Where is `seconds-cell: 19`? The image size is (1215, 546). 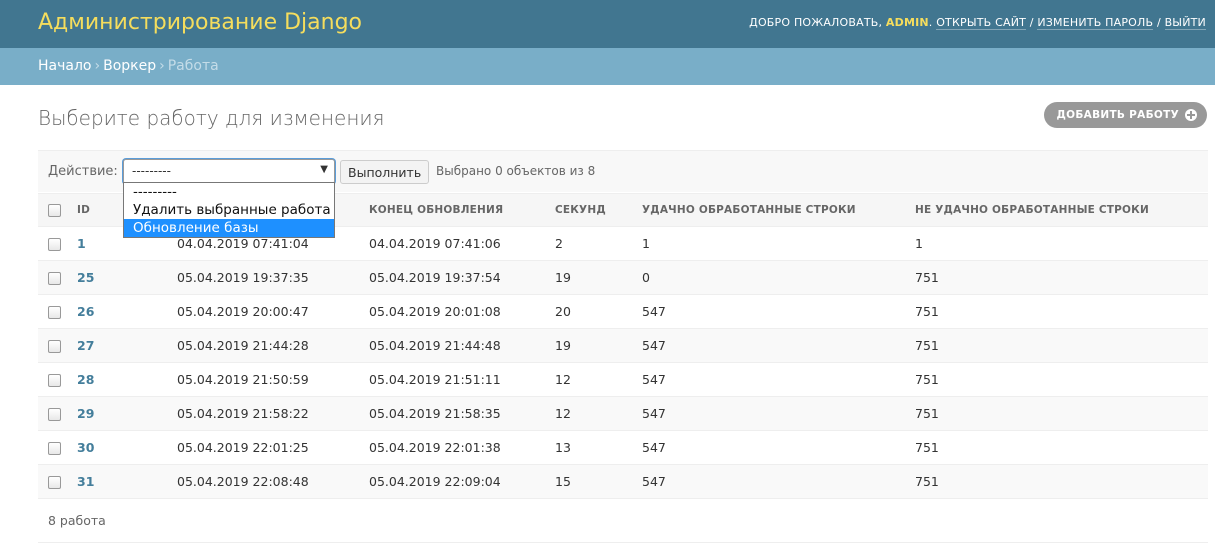 seconds-cell: 19 is located at coordinates (597, 345).